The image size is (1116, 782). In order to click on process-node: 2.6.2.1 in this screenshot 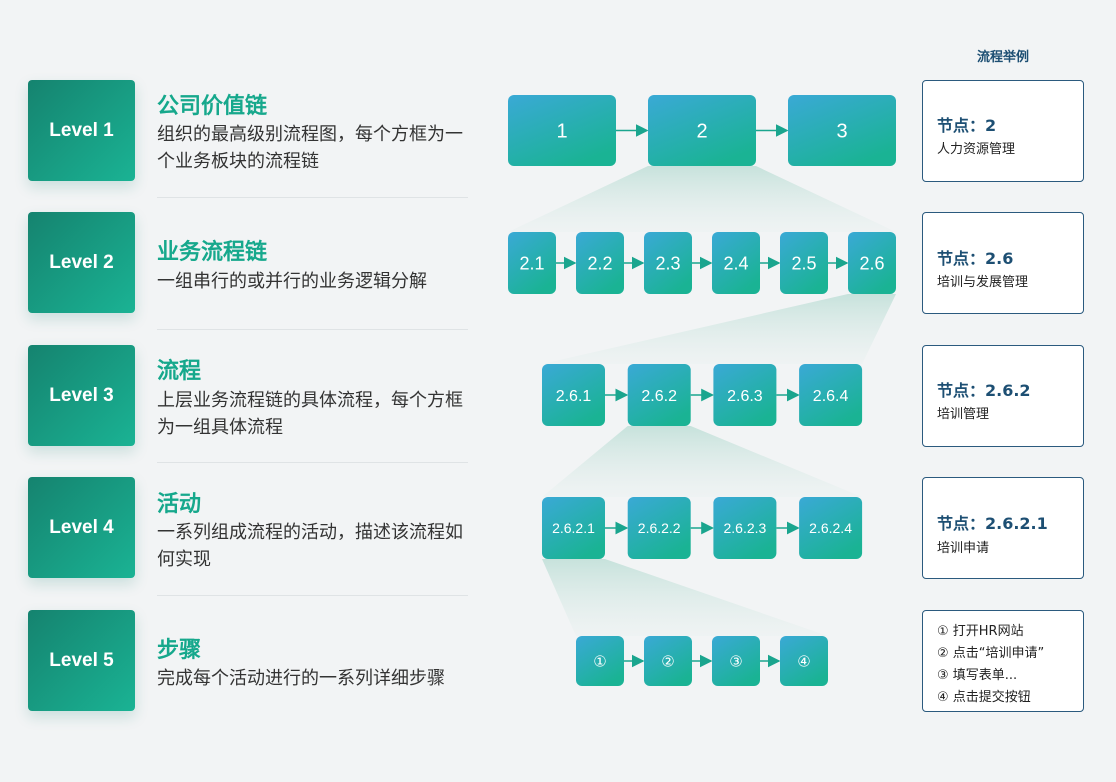, I will do `click(573, 528)`.